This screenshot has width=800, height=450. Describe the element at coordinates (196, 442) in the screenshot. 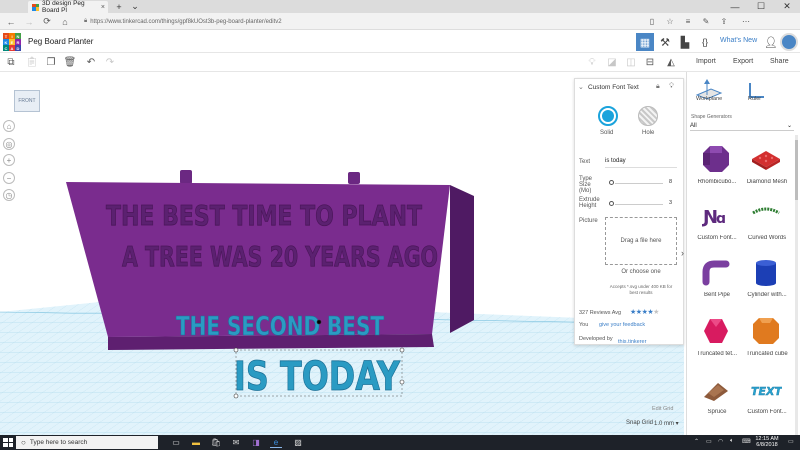

I see `explorer-folder-icon: ▬` at that location.